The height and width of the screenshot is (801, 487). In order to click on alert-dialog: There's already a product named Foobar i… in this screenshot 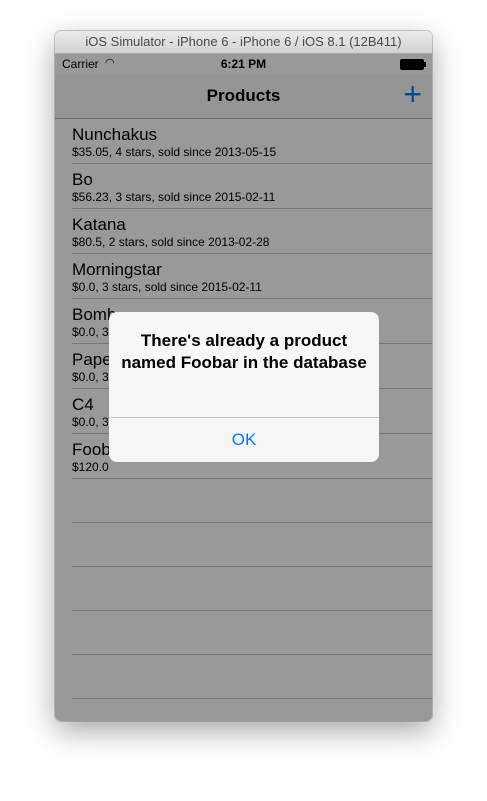, I will do `click(244, 387)`.